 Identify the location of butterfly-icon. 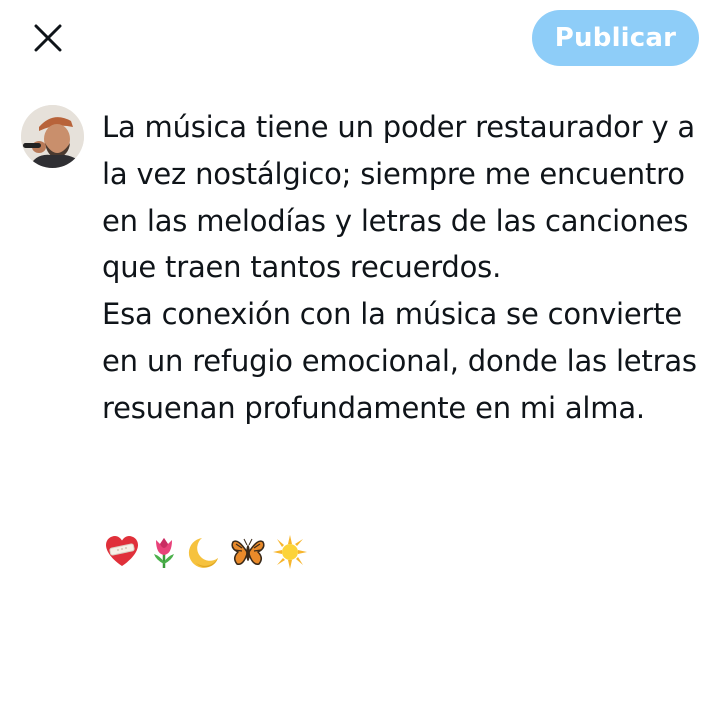
(248, 552).